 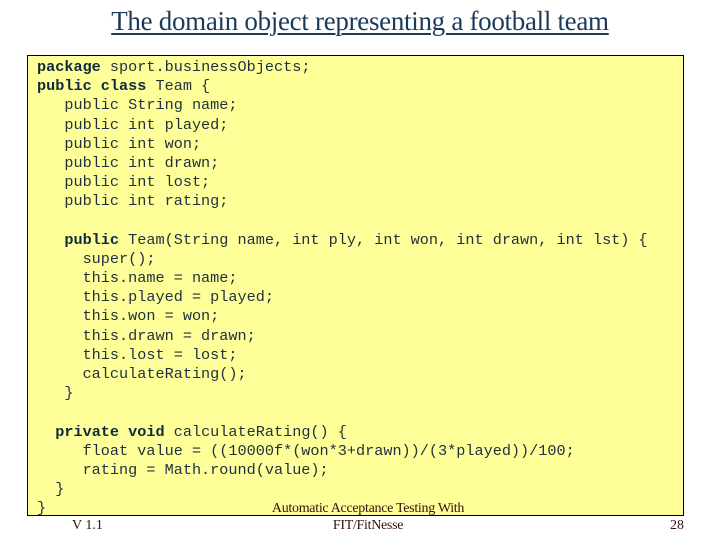 What do you see at coordinates (342, 470) in the screenshot?
I see `code-line: rating = Math.round(value);` at bounding box center [342, 470].